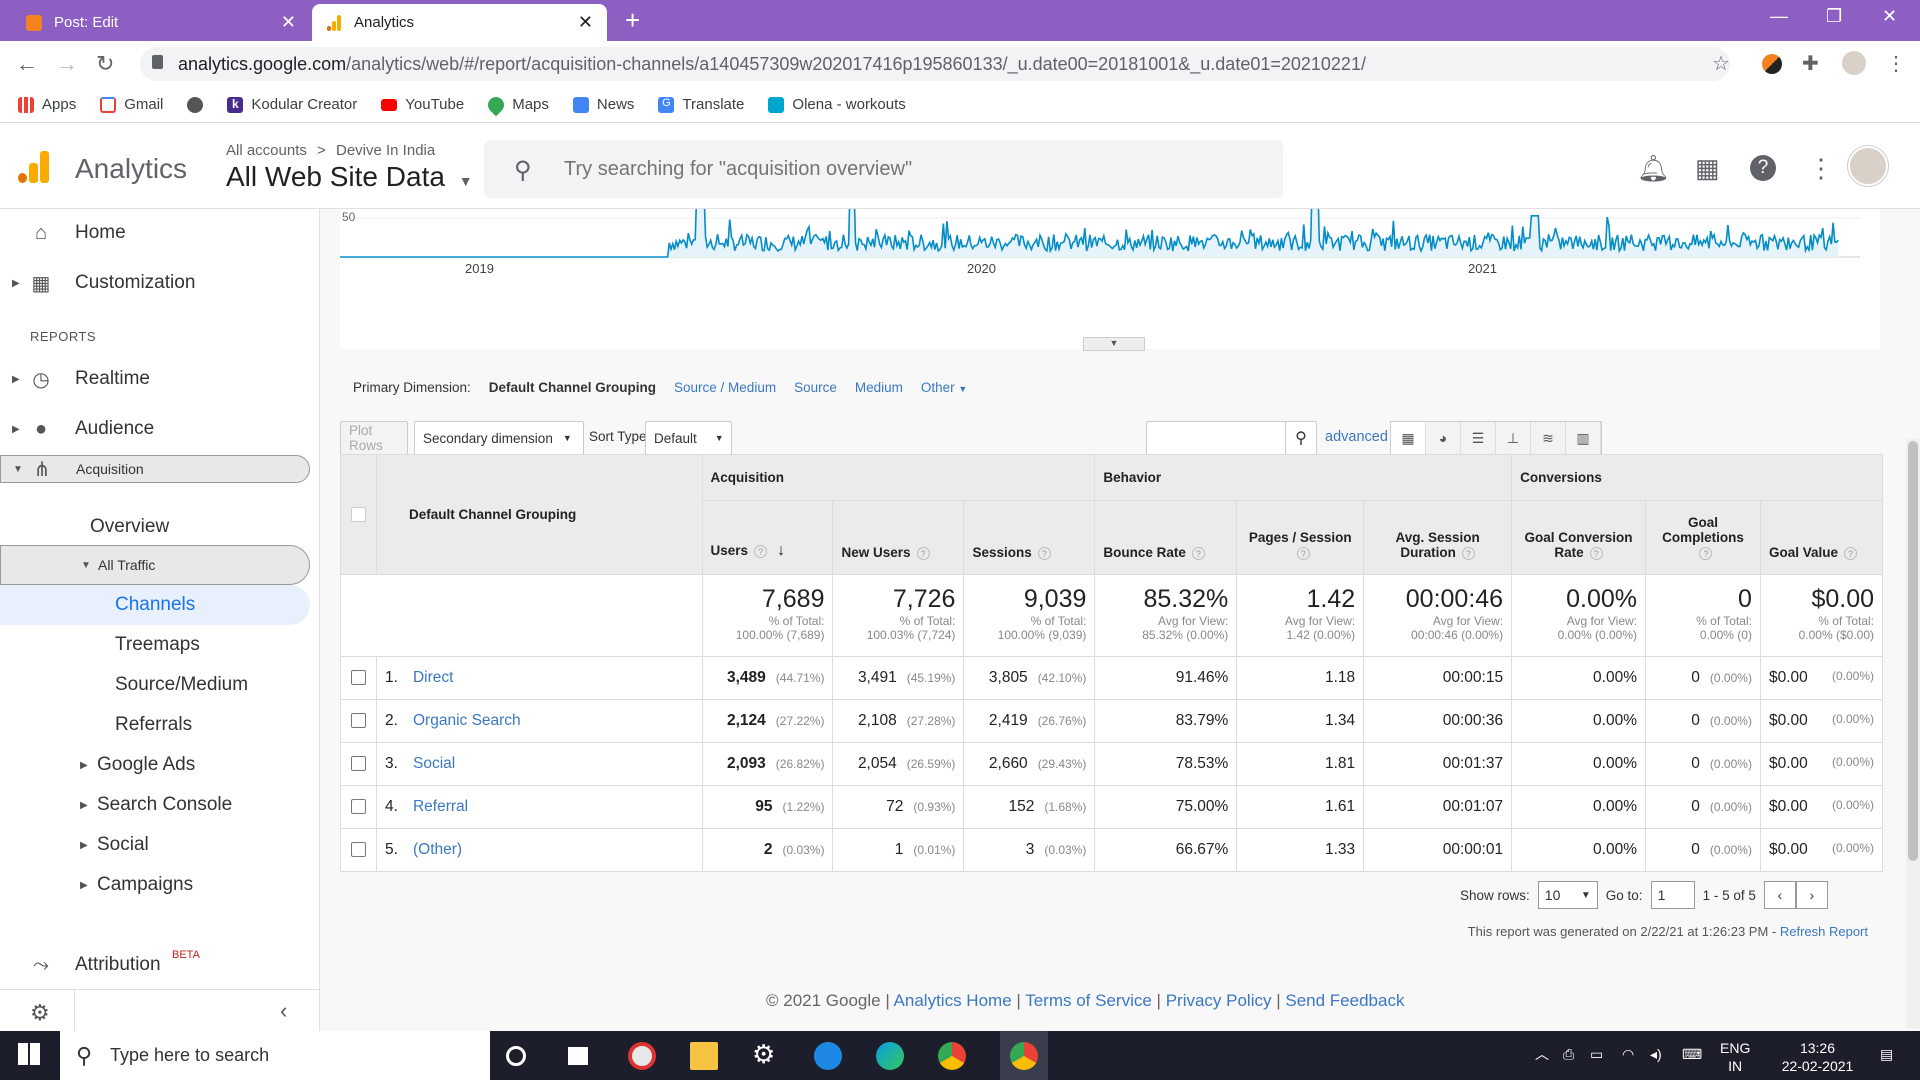 The image size is (1920, 1080). I want to click on select-all-checkbox, so click(358, 515).